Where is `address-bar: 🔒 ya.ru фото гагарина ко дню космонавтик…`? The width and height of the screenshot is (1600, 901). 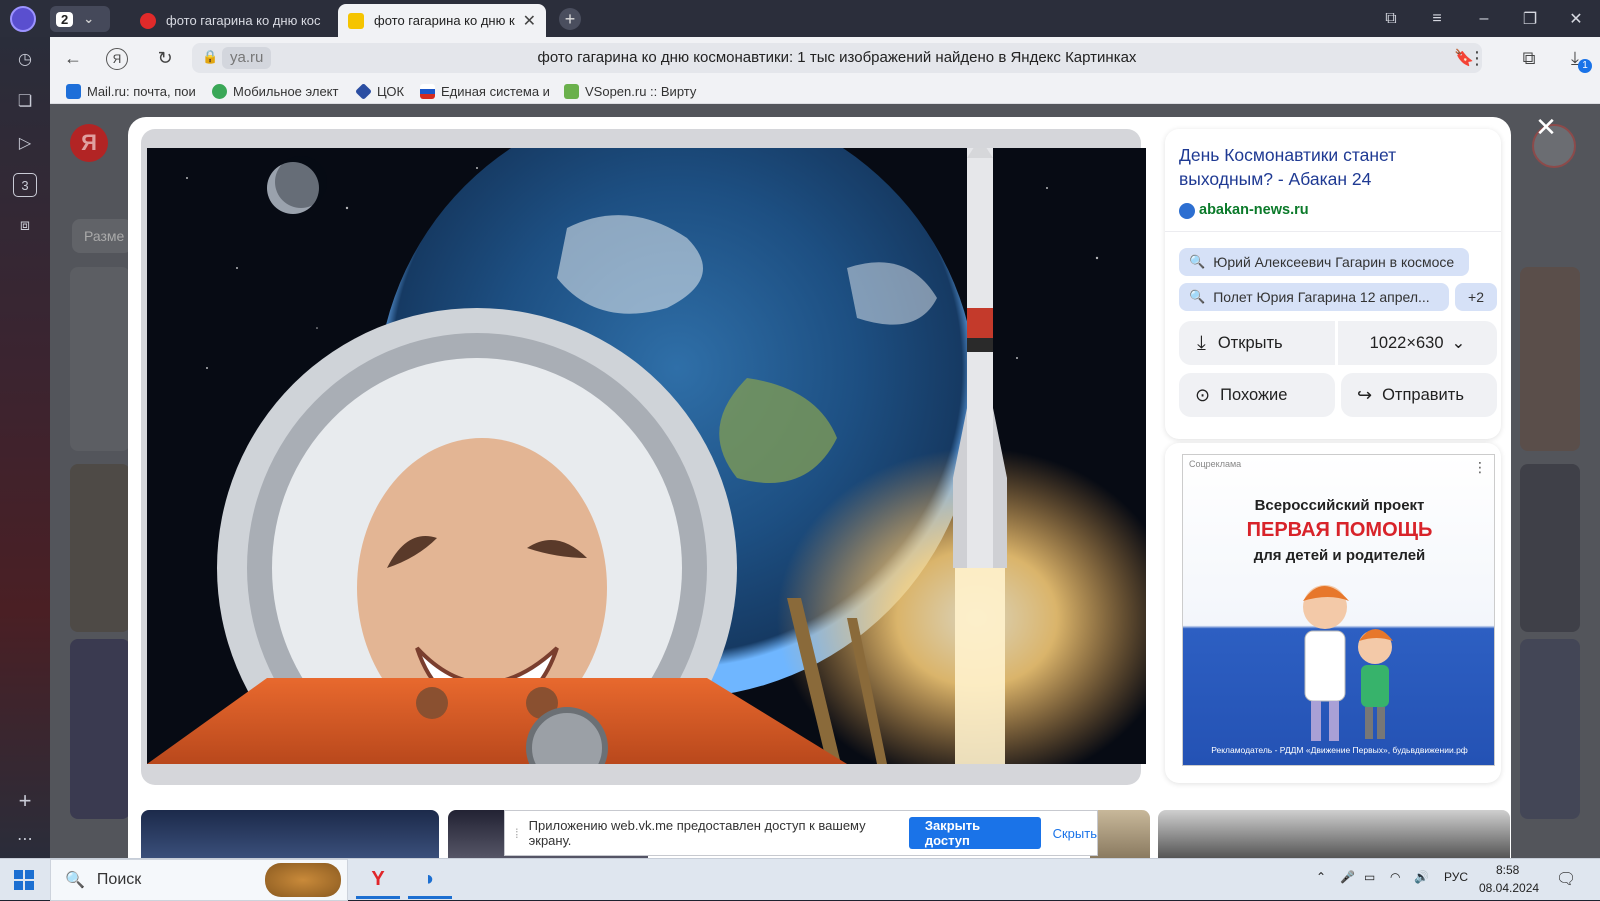 address-bar: 🔒 ya.ru фото гагарина ко дню космонавтик… is located at coordinates (837, 58).